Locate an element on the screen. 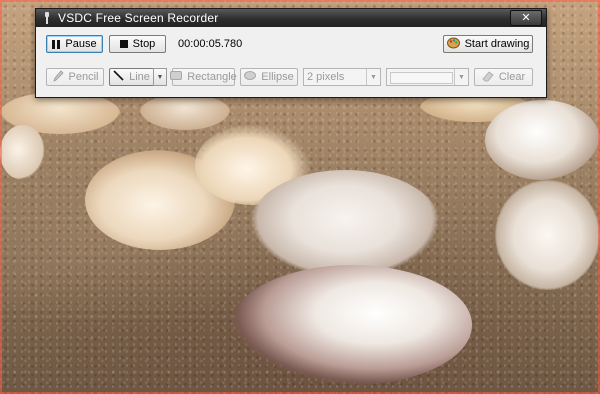 This screenshot has width=600, height=394. paint-palette-icon is located at coordinates (453, 44).